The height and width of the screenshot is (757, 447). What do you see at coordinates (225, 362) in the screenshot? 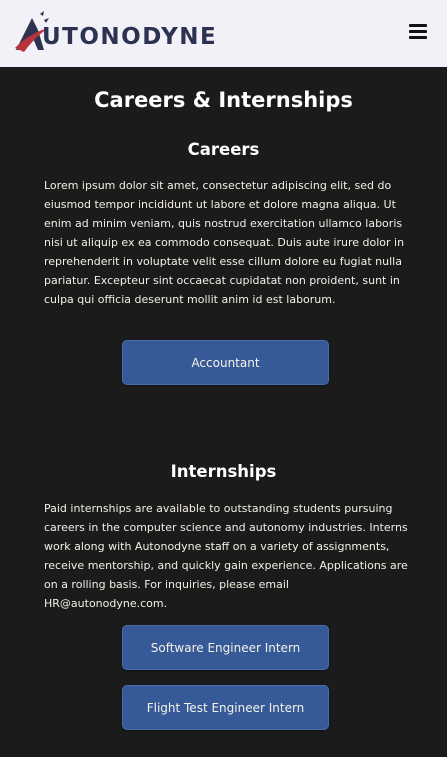
I see `accountant-button: Accountant` at bounding box center [225, 362].